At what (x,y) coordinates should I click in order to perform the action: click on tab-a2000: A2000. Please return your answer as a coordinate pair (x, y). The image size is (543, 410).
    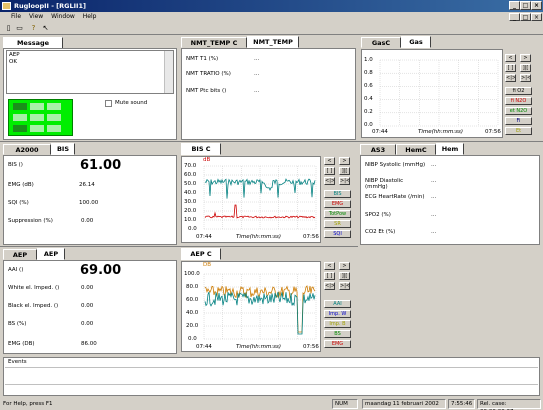
    Looking at the image, I should click on (27, 149).